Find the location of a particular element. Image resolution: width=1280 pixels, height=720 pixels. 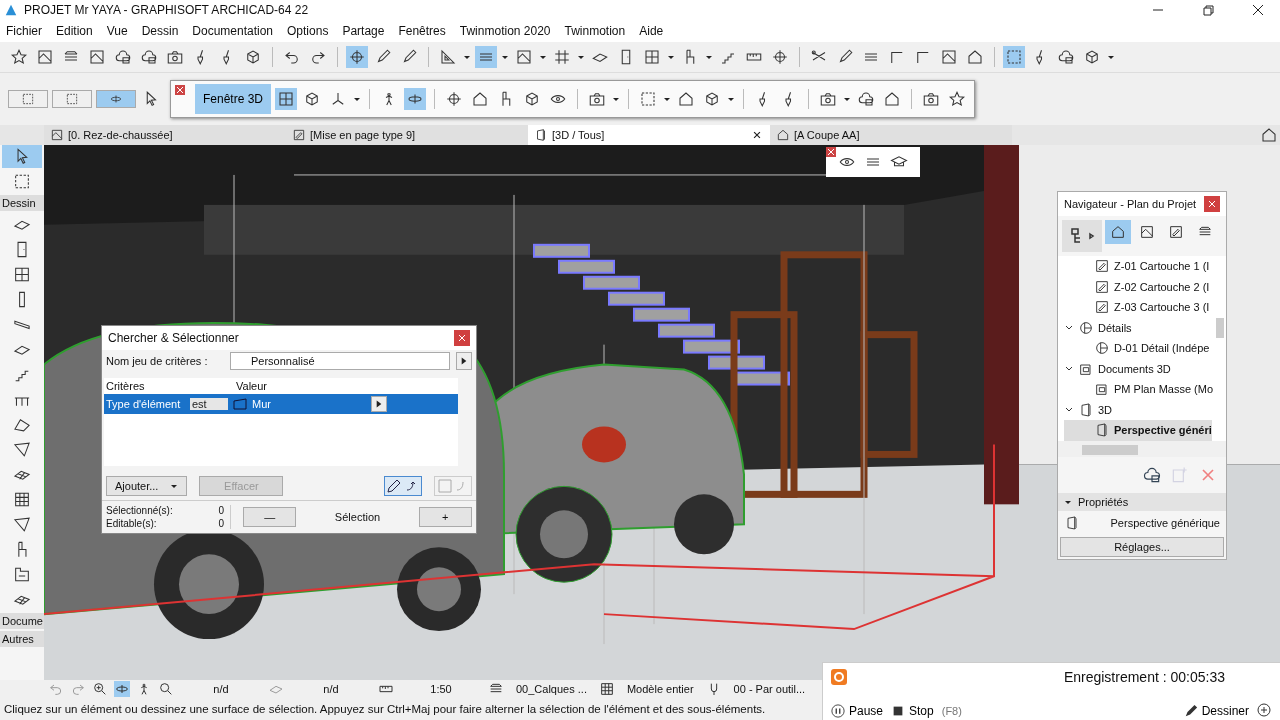

floor-plan-icon is located at coordinates (57, 135).